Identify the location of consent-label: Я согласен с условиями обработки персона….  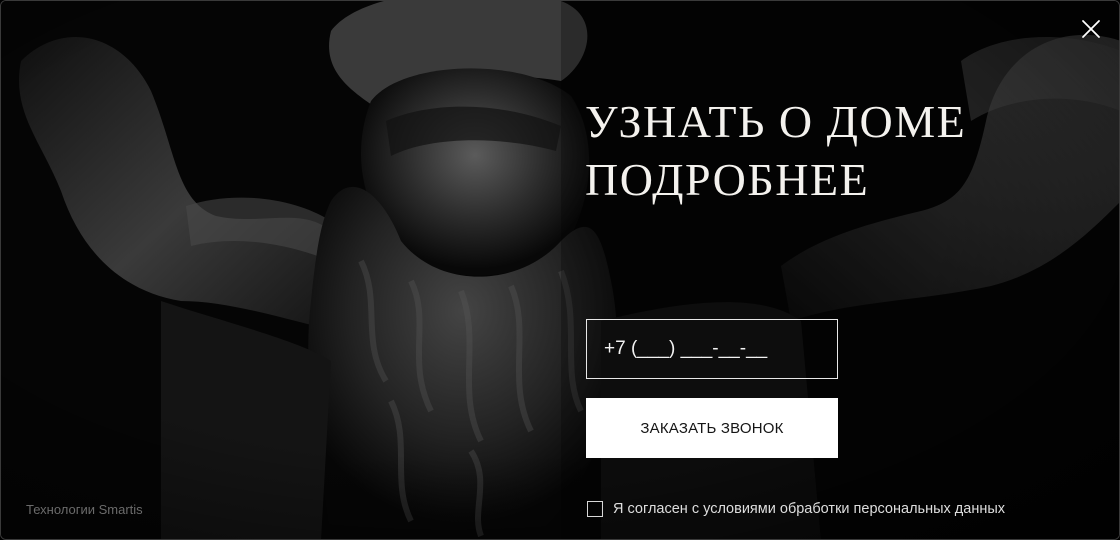
(809, 509).